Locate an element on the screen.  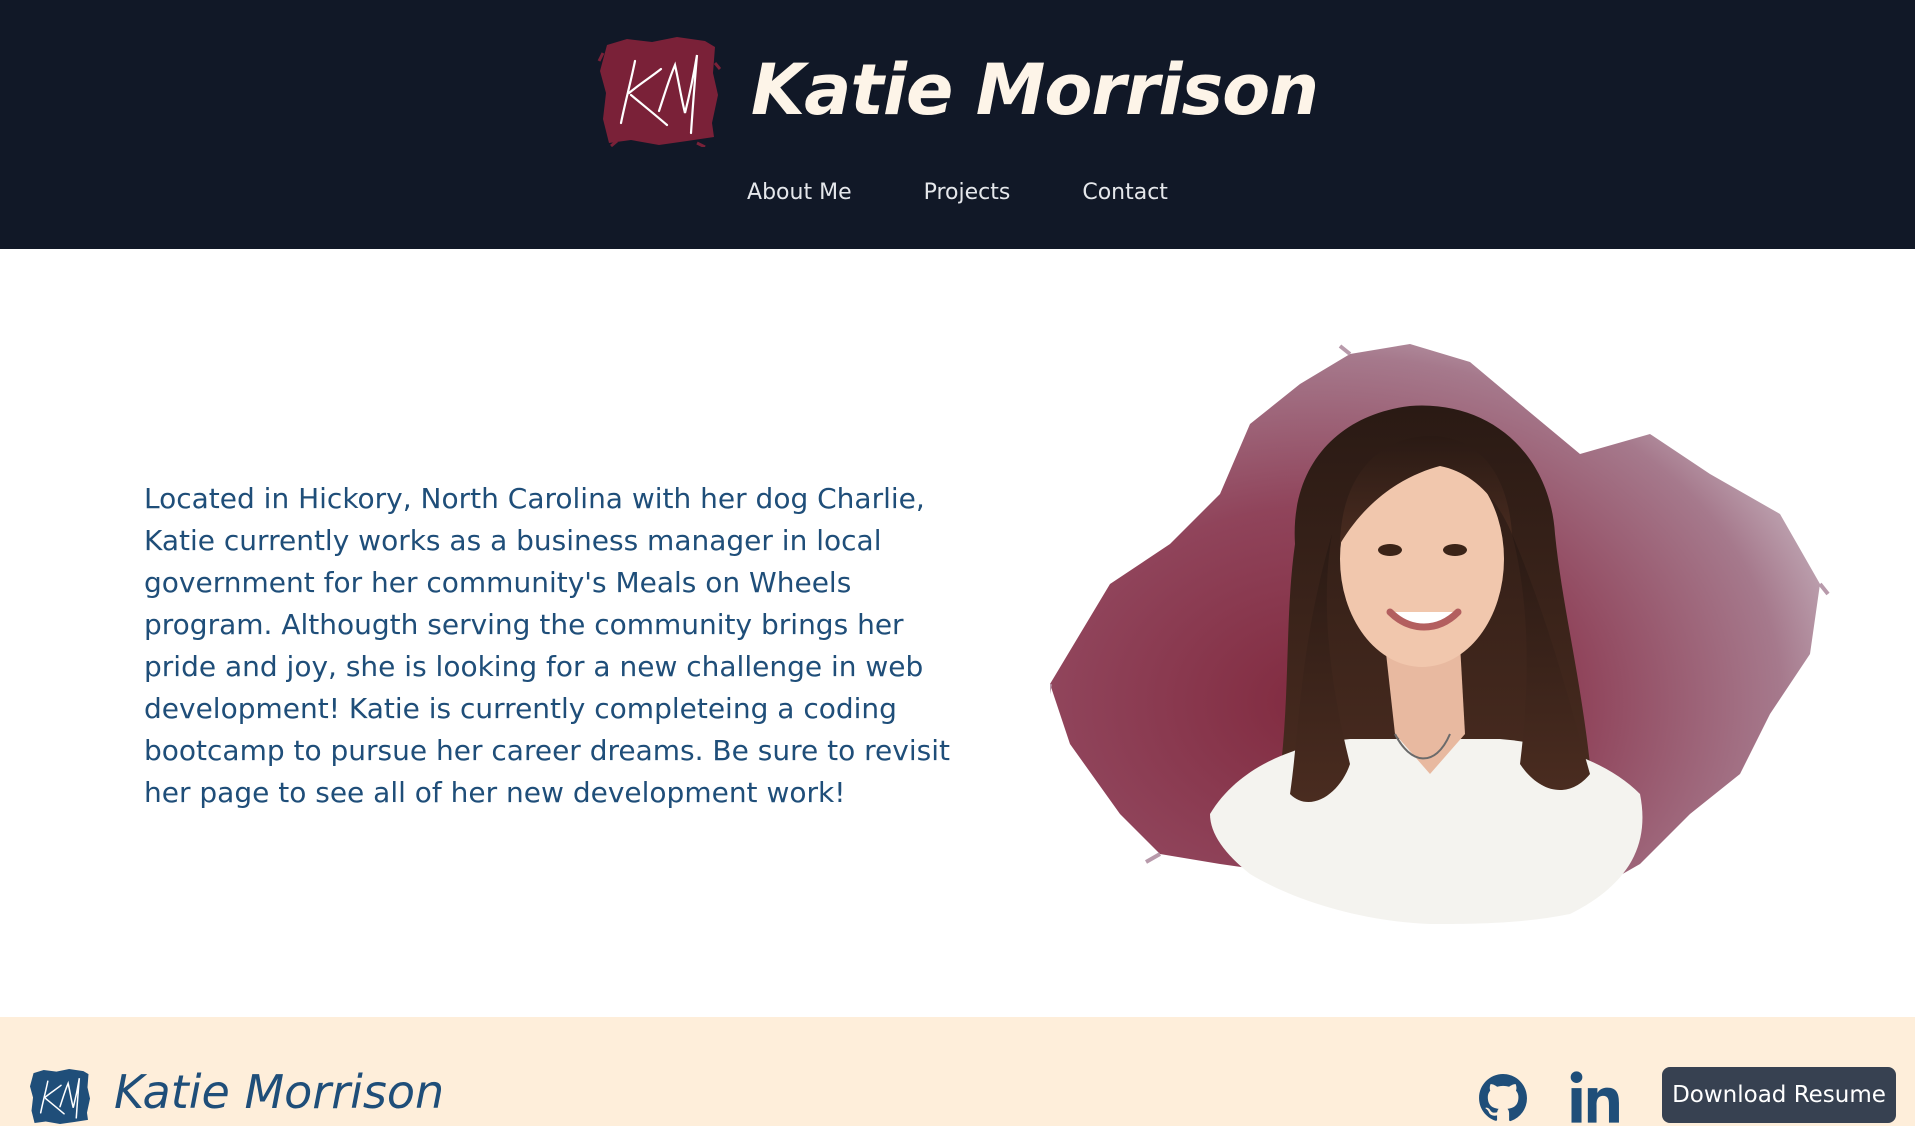
nav-projects: Projects is located at coordinates (967, 192).